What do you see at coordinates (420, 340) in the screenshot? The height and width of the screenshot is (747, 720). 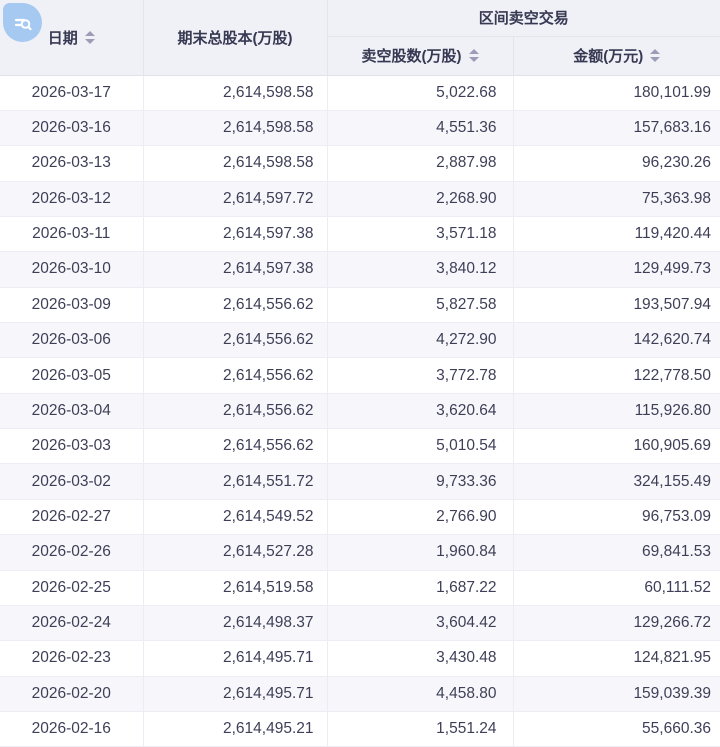 I see `short-shares-cell: 4,272.90` at bounding box center [420, 340].